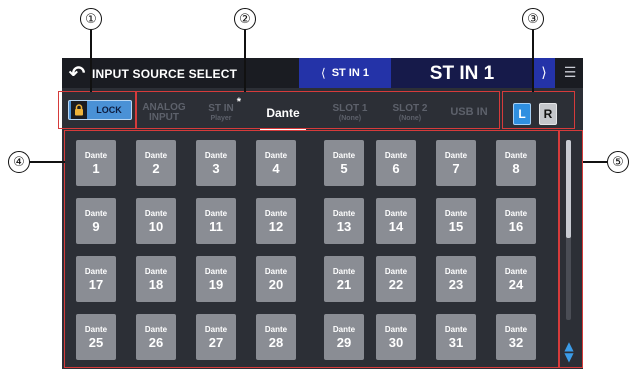 Image resolution: width=637 pixels, height=369 pixels. Describe the element at coordinates (462, 73) in the screenshot. I see `channel-name: ST IN 1` at that location.